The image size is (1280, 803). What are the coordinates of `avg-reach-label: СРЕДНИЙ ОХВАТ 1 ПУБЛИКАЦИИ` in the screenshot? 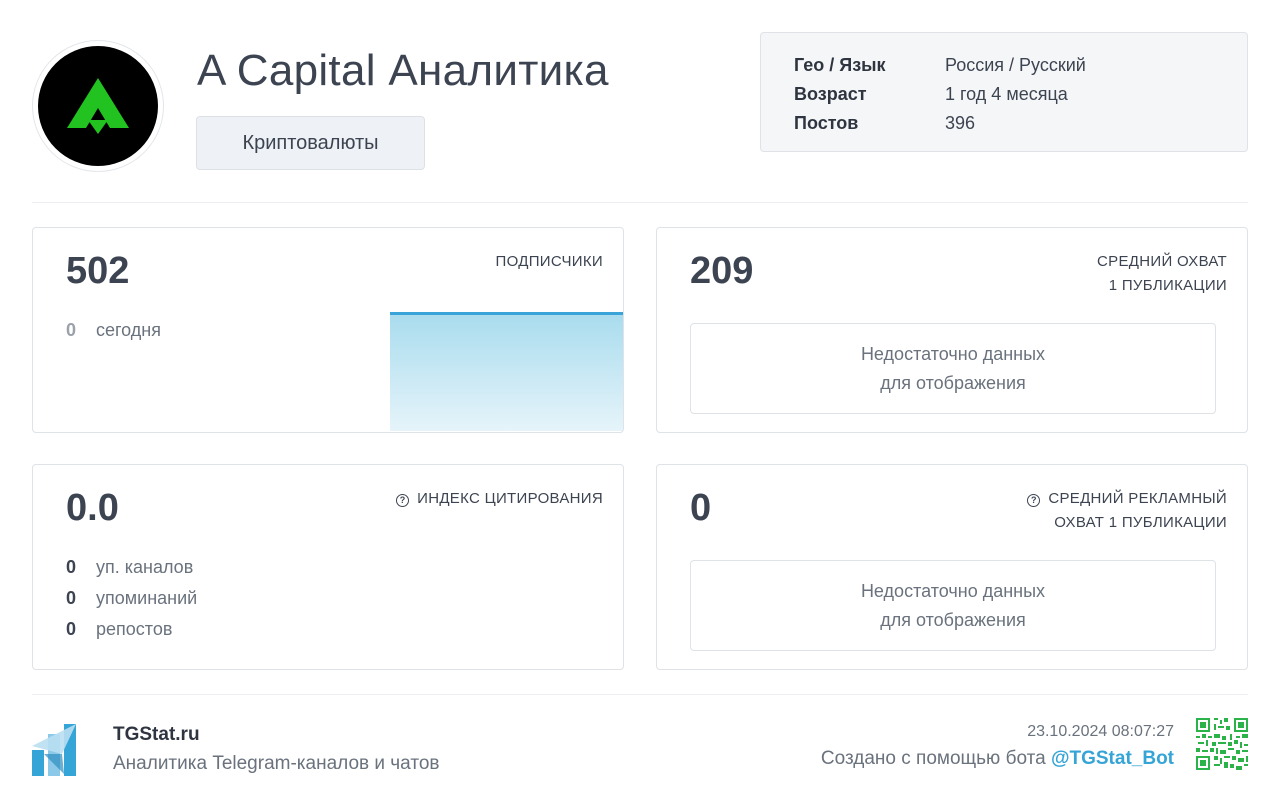 It's located at (1162, 274).